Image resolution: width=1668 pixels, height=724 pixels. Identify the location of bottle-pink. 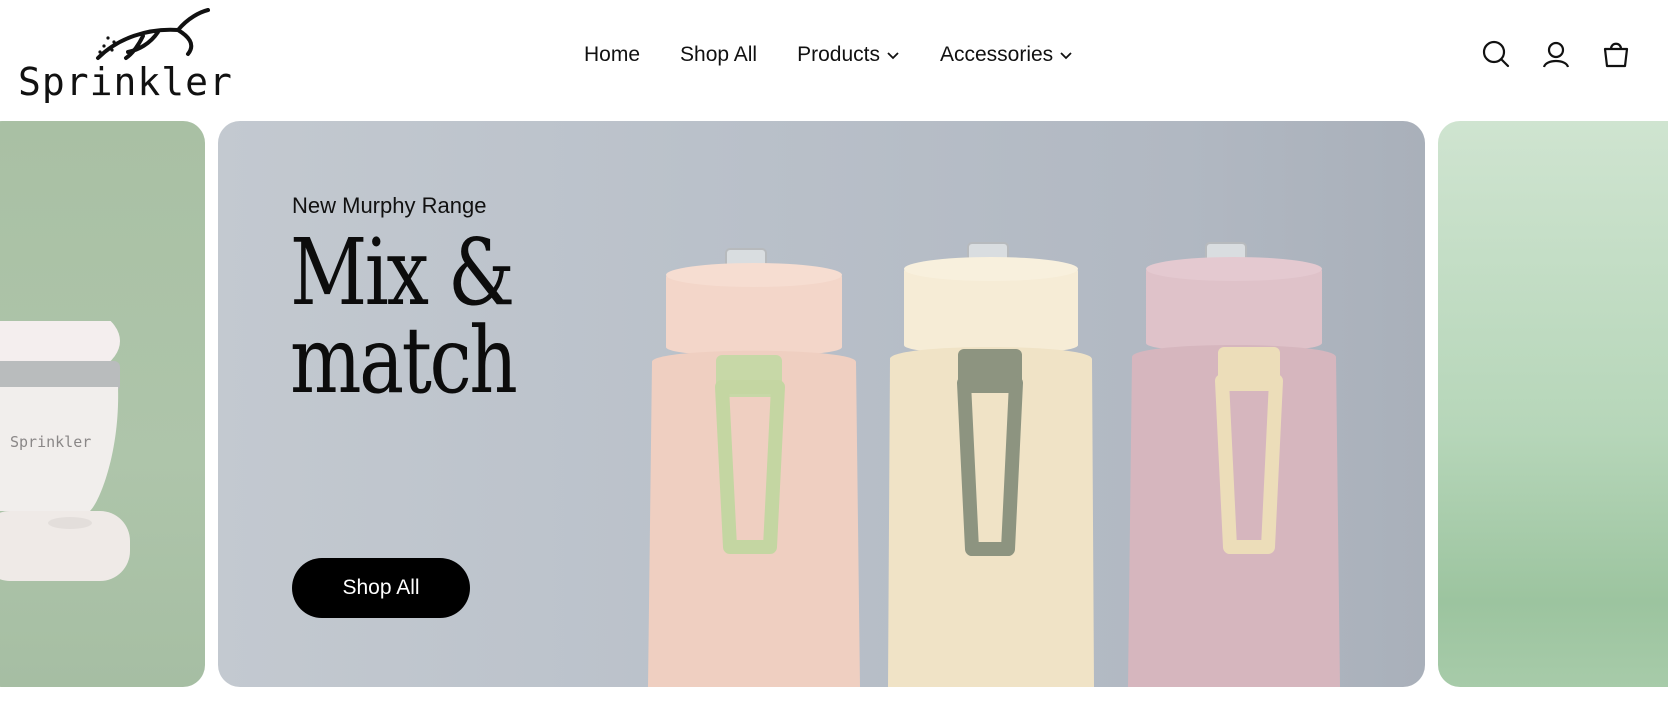
(754, 462).